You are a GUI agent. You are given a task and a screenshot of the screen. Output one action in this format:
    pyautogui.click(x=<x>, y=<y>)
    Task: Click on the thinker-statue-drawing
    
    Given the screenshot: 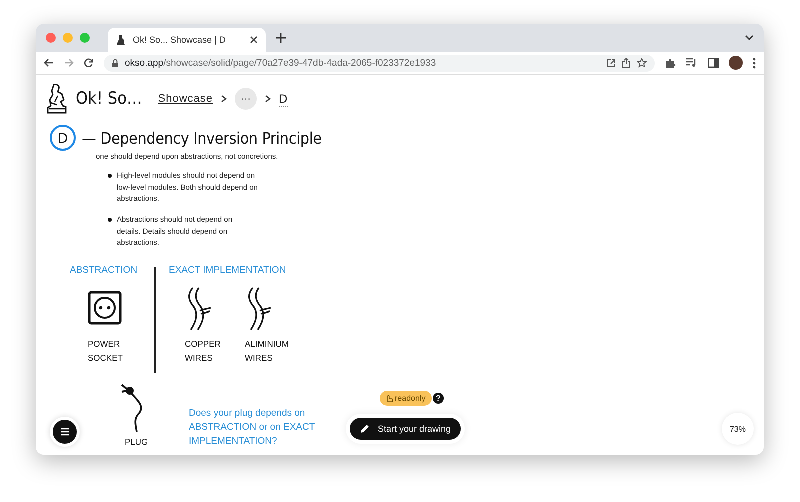 What is the action you would take?
    pyautogui.click(x=57, y=99)
    